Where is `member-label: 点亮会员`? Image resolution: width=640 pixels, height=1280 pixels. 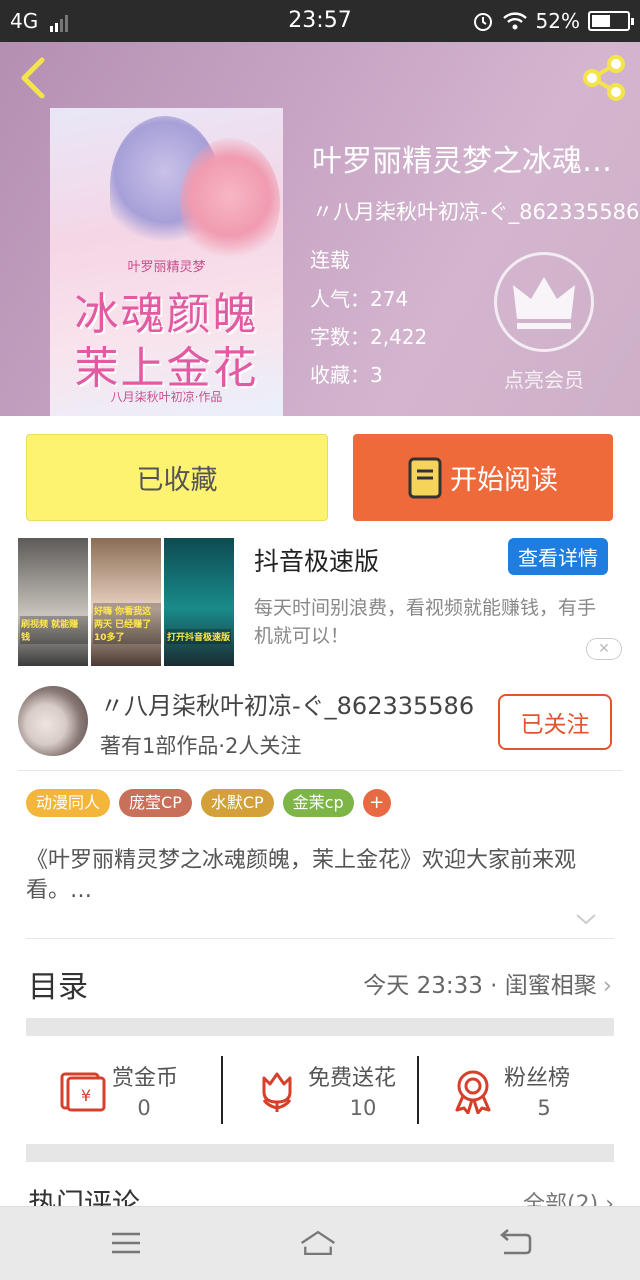
member-label: 点亮会员 is located at coordinates (544, 378).